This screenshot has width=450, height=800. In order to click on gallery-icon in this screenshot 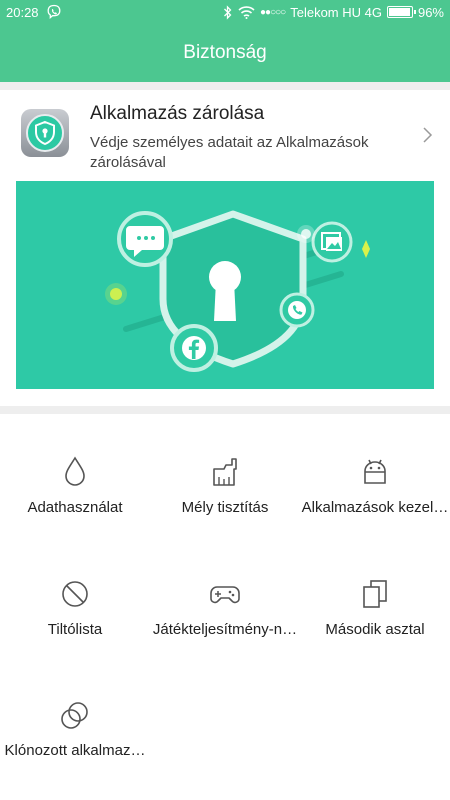, I will do `click(332, 242)`.